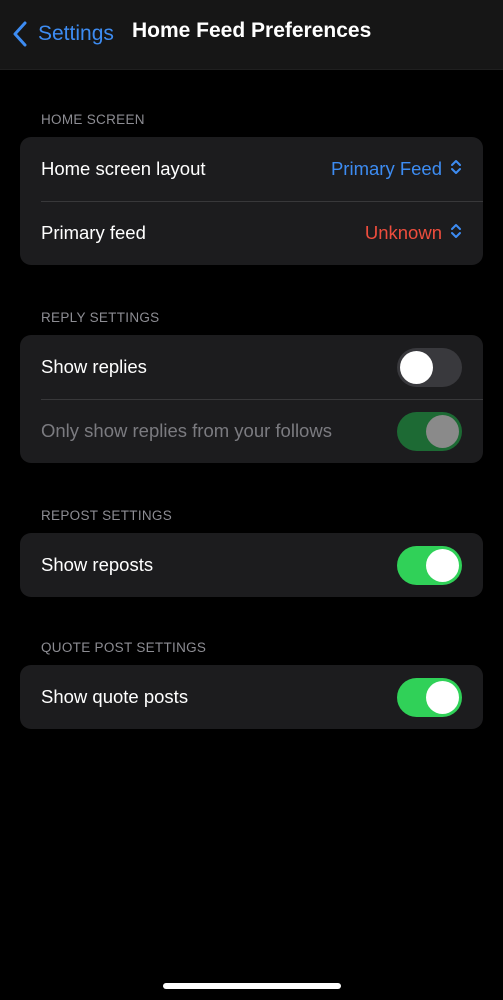 The width and height of the screenshot is (503, 1000). I want to click on home-screen-layout-picker: Primary Feed, so click(396, 169).